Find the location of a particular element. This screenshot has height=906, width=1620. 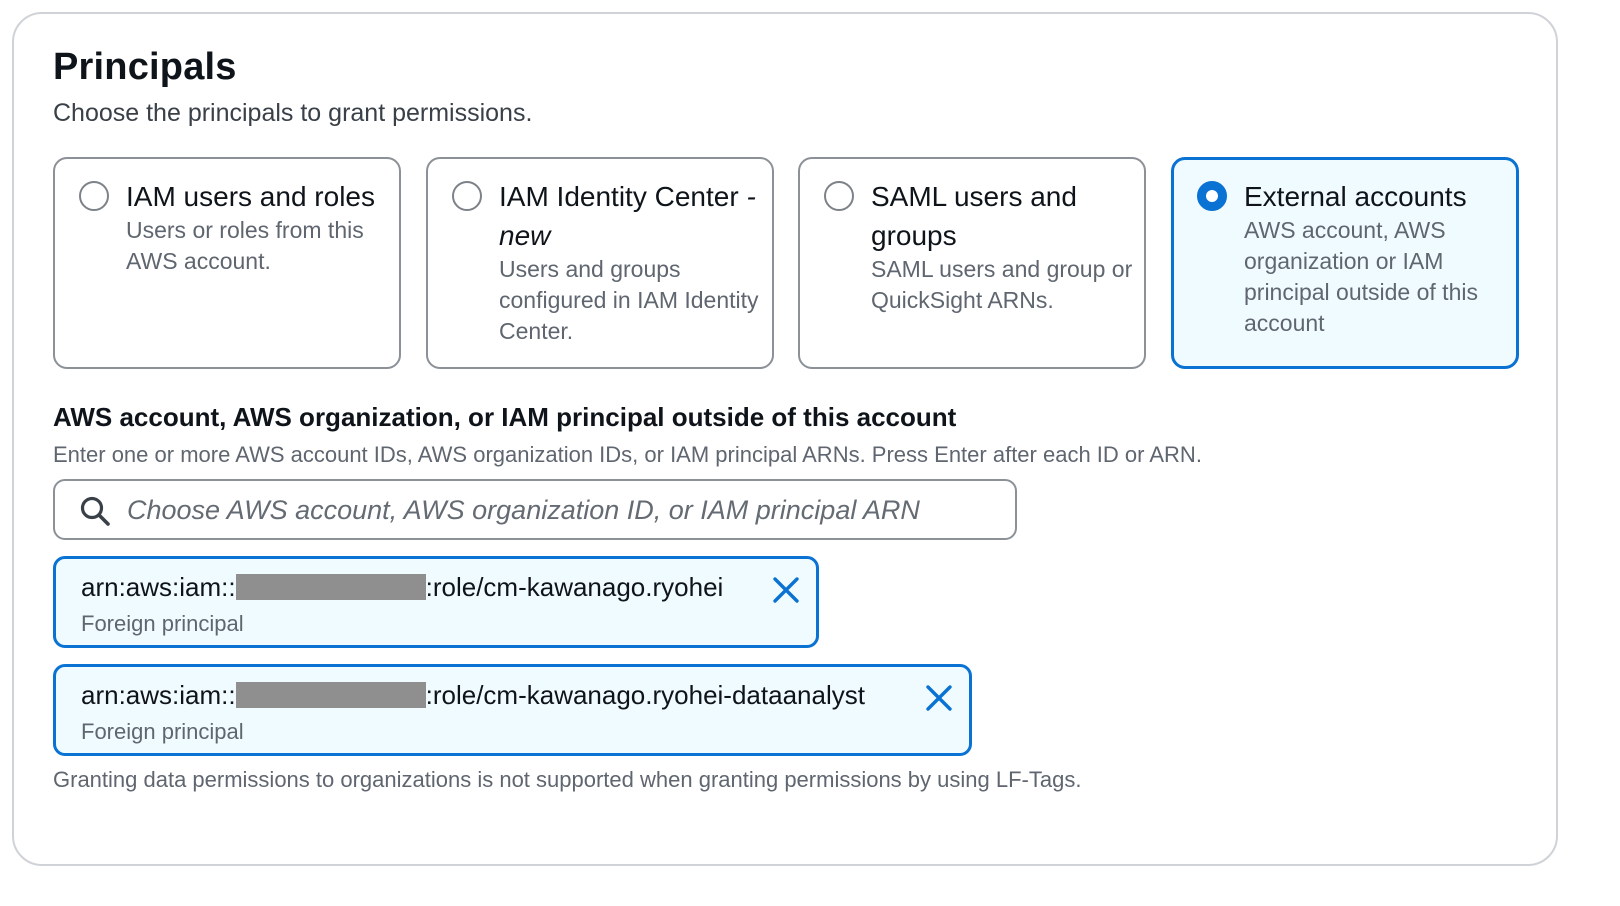

tile-description: SAML users and group or QuickSight ARNs. is located at coordinates (1002, 284).